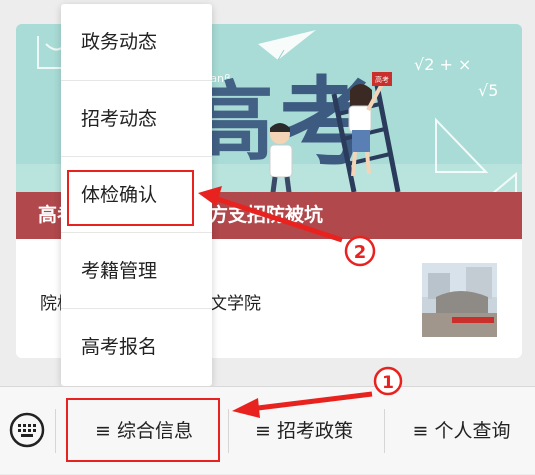 The height and width of the screenshot is (475, 535). What do you see at coordinates (130, 198) in the screenshot?
I see `menu-item-highlight-box` at bounding box center [130, 198].